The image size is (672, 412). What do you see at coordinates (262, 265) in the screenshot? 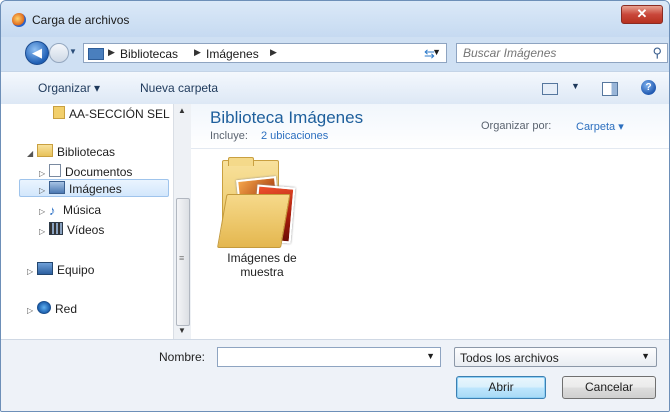
I see `file-item-label: Imágenes de muestra` at bounding box center [262, 265].